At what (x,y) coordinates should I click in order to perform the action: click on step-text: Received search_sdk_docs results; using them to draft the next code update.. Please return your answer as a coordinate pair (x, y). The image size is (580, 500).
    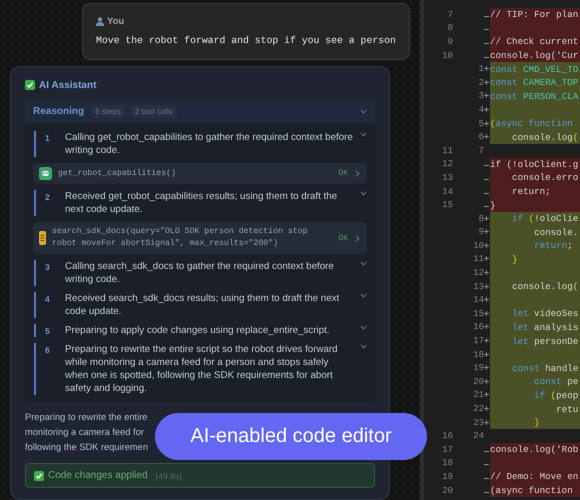
    Looking at the image, I should click on (202, 305).